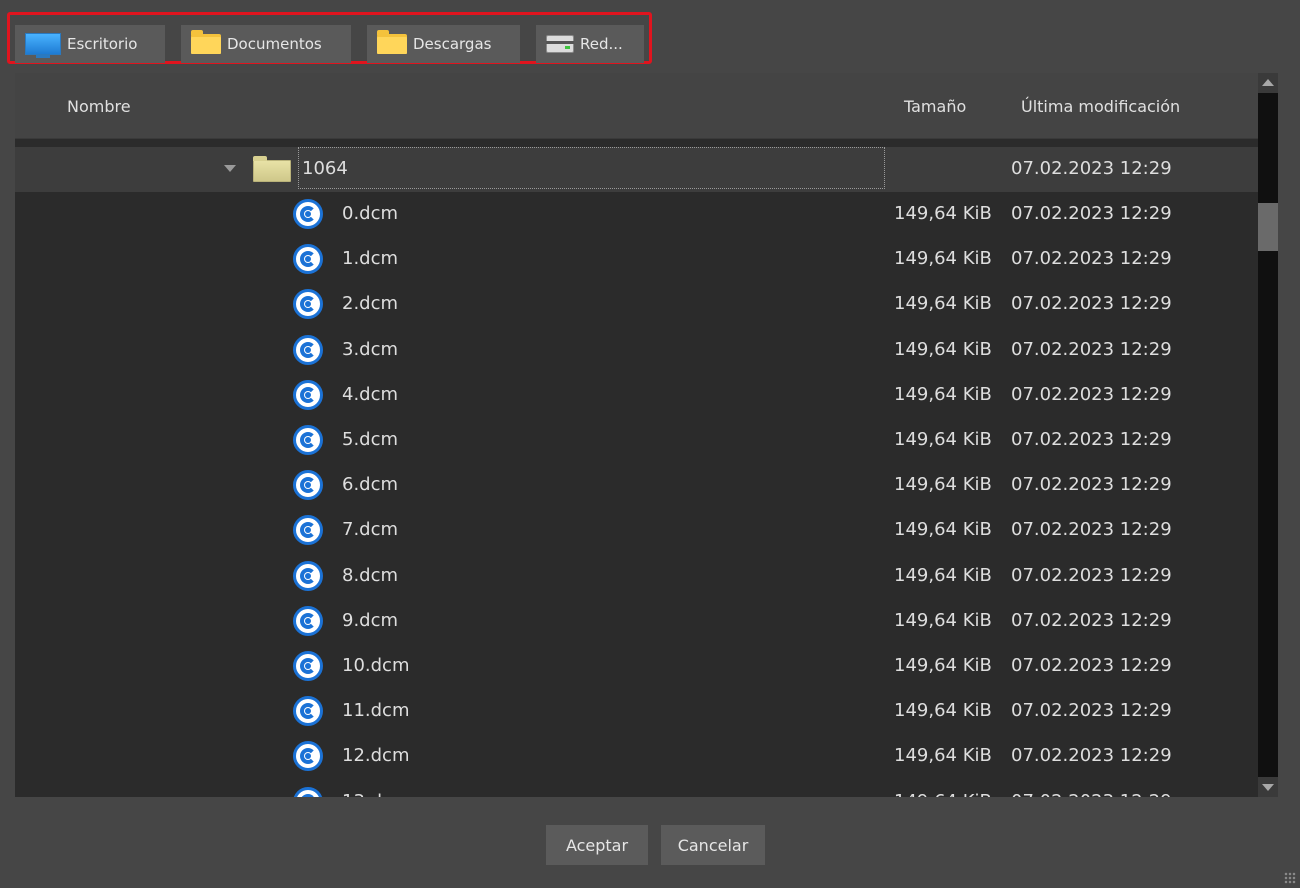  What do you see at coordinates (637, 304) in the screenshot?
I see `file-row: 2.dcm 149,64 KiB 07.02.2023 12:29` at bounding box center [637, 304].